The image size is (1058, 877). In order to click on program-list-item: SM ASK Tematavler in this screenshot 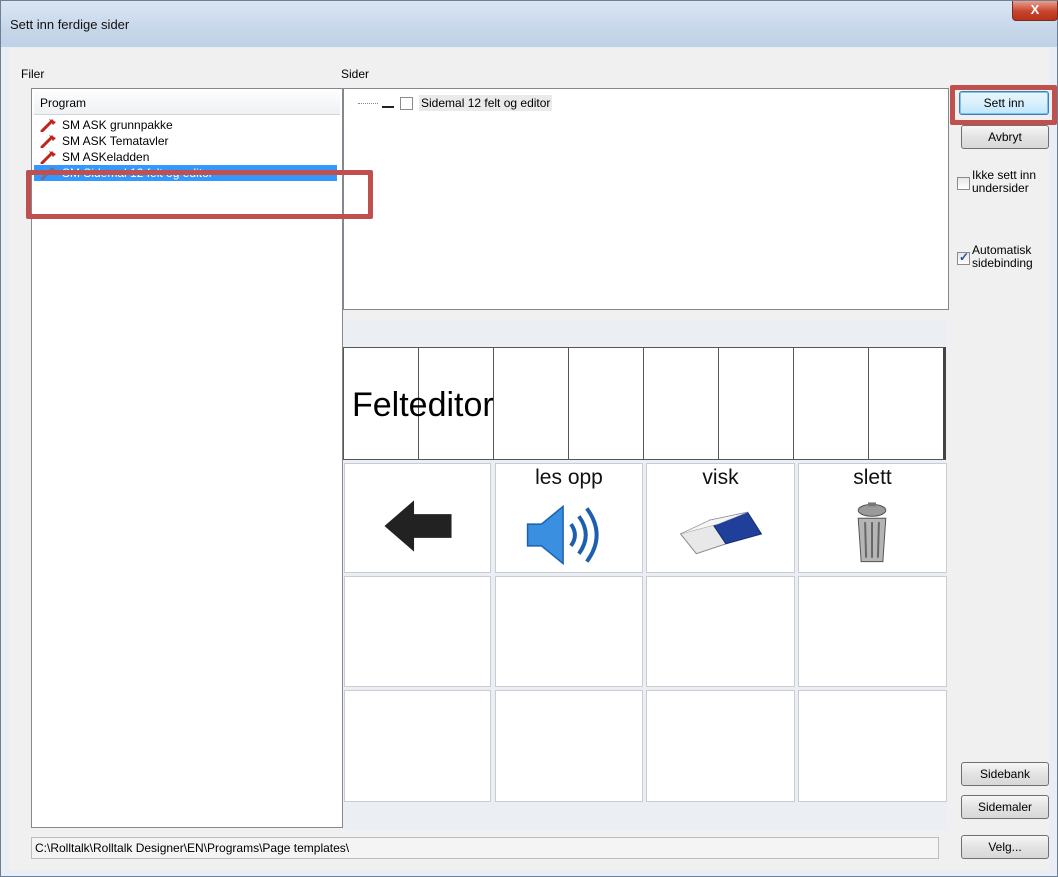, I will do `click(185, 141)`.